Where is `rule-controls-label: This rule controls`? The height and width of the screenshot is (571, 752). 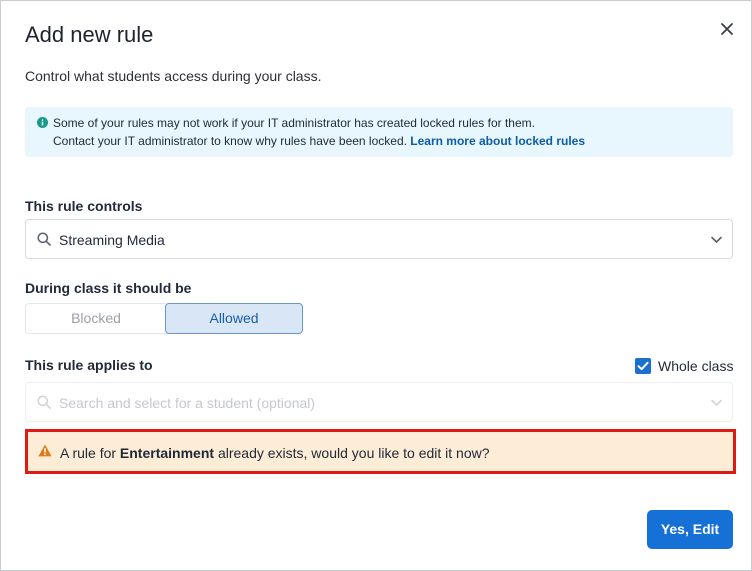
rule-controls-label: This rule controls is located at coordinates (84, 206).